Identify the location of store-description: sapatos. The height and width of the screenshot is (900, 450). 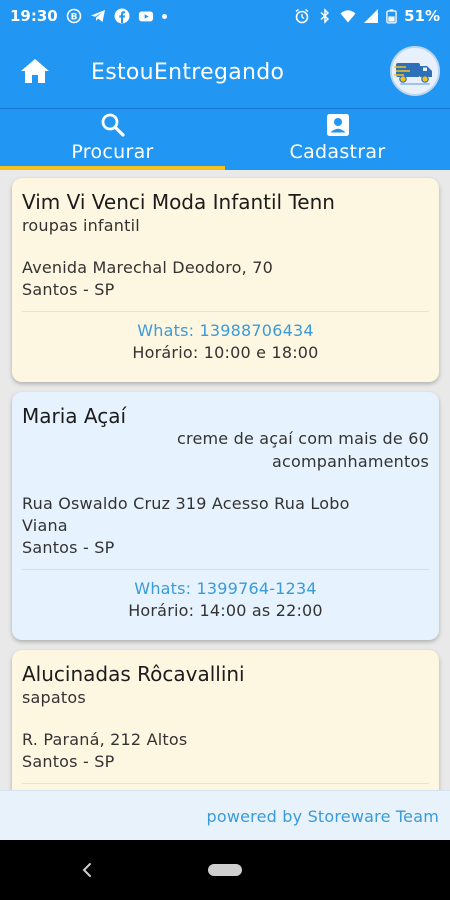
(54, 697).